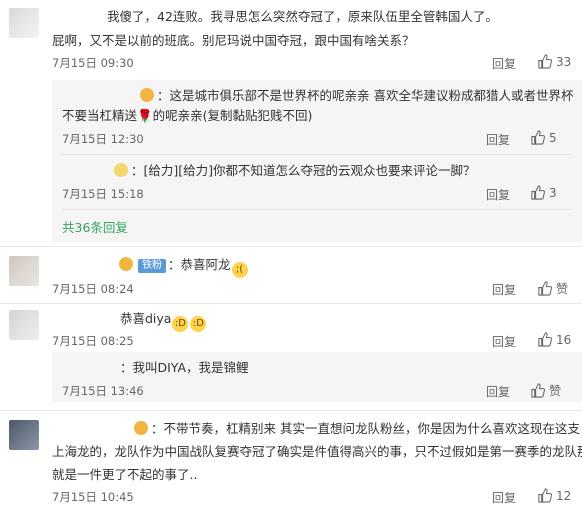 The width and height of the screenshot is (582, 510). Describe the element at coordinates (554, 61) in the screenshot. I see `like-button: 33` at that location.